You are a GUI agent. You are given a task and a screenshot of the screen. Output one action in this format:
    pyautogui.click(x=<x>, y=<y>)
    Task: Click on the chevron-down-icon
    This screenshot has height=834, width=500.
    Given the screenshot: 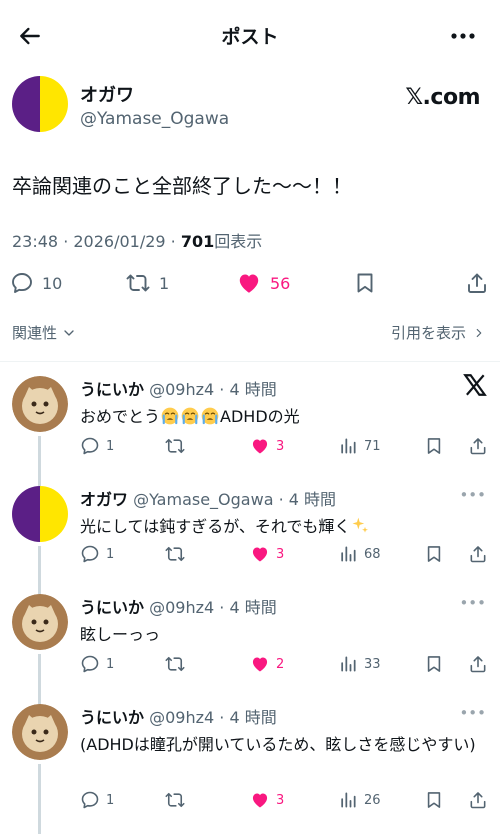 What is the action you would take?
    pyautogui.click(x=69, y=333)
    